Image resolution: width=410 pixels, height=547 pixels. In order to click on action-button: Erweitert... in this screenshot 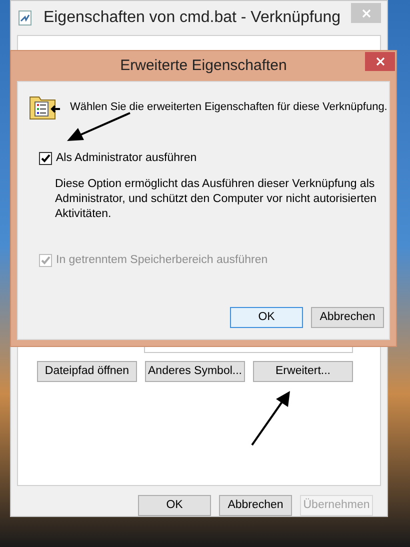, I will do `click(303, 371)`.